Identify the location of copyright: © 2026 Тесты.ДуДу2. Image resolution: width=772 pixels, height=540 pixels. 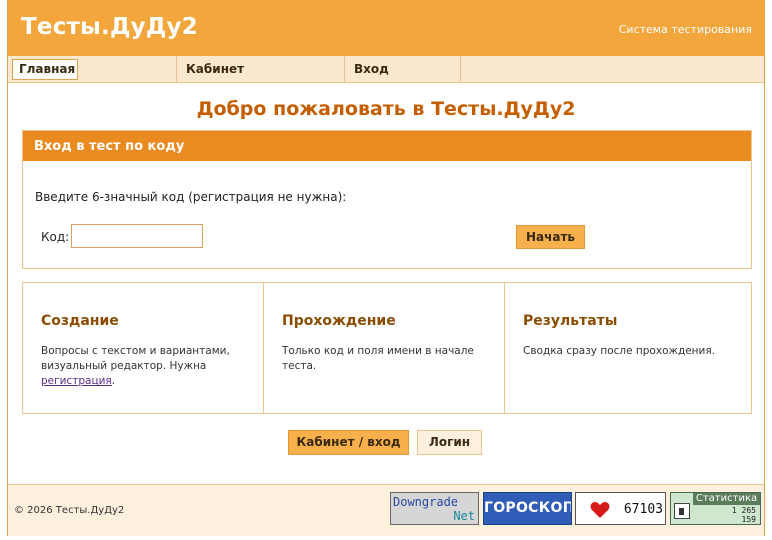
(69, 510).